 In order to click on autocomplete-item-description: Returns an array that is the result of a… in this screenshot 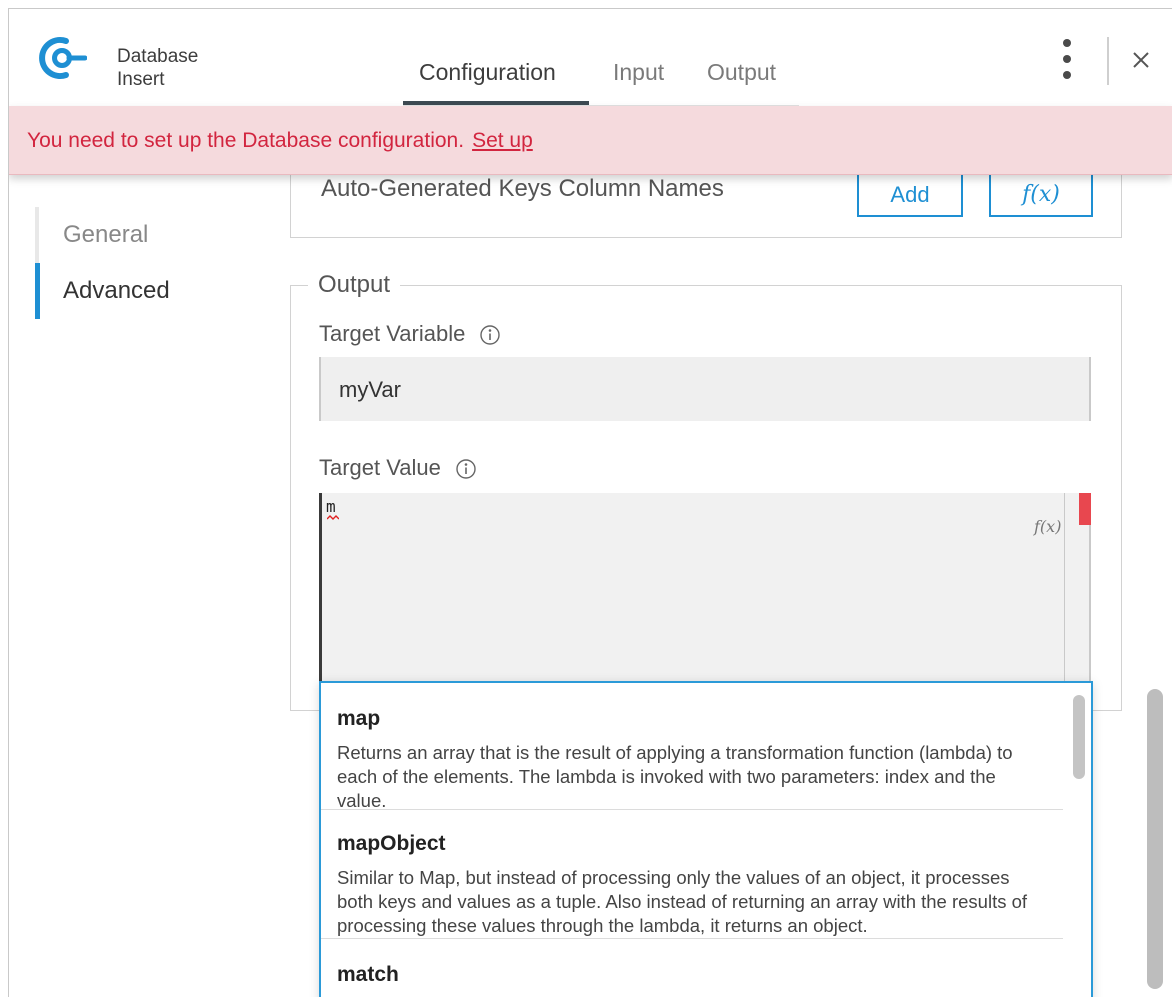, I will do `click(675, 776)`.